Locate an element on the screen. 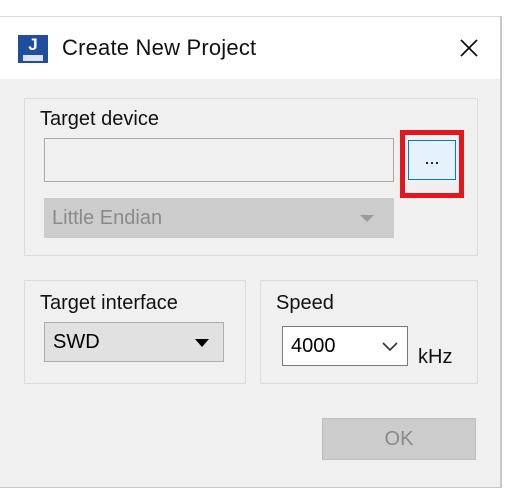  jlink-app-icon: J is located at coordinates (33, 49).